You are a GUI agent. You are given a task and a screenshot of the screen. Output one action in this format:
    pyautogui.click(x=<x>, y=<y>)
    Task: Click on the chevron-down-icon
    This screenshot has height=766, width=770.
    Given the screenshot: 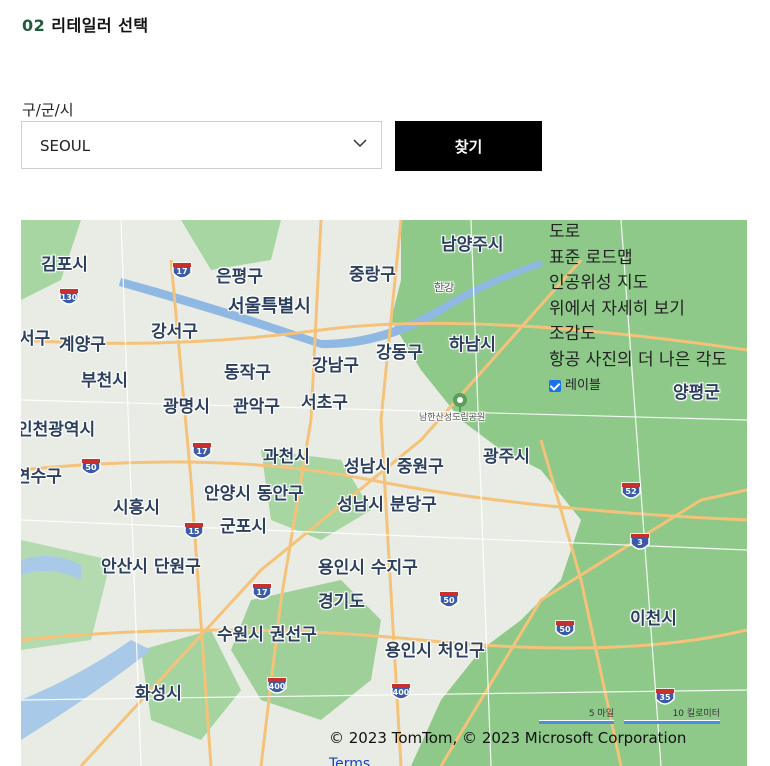 What is the action you would take?
    pyautogui.click(x=360, y=143)
    